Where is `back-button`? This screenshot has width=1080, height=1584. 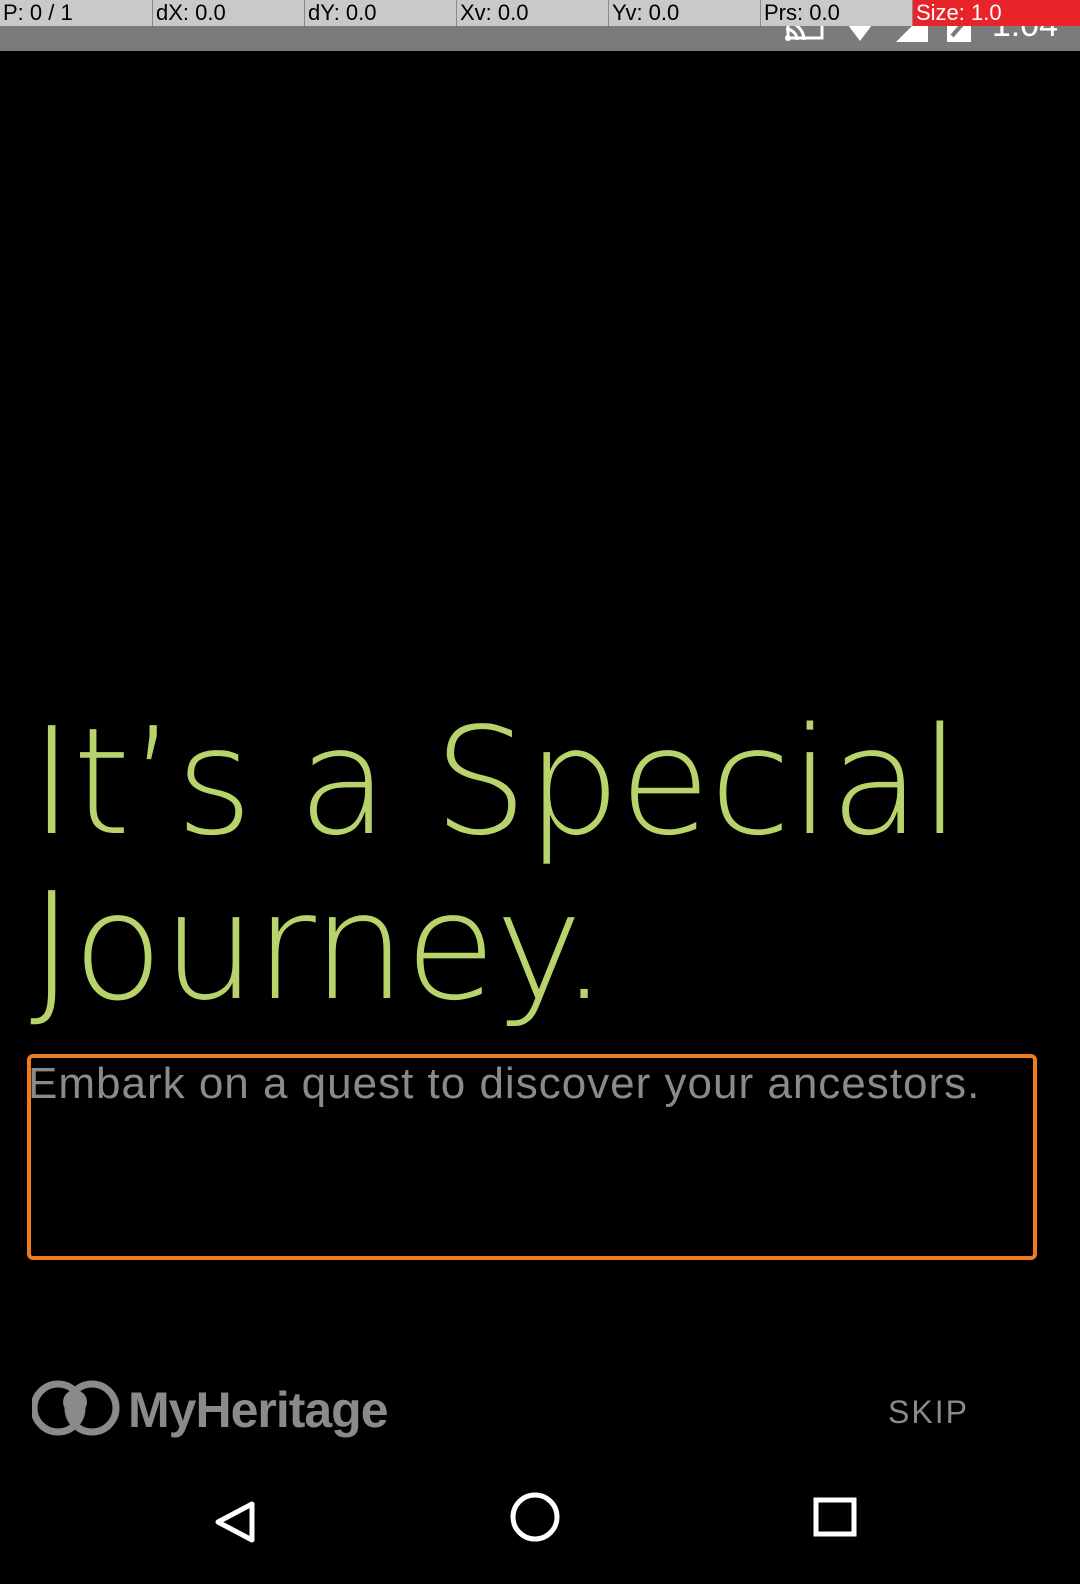
back-button is located at coordinates (235, 1523).